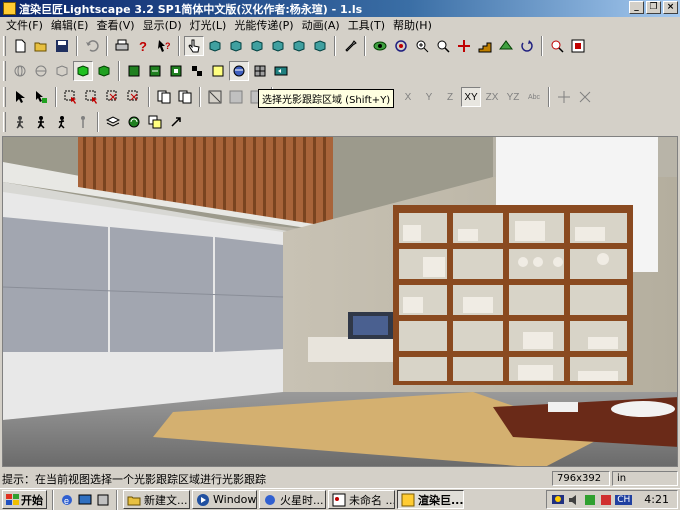  What do you see at coordinates (24, 499) in the screenshot?
I see `start-button: 开始` at bounding box center [24, 499].